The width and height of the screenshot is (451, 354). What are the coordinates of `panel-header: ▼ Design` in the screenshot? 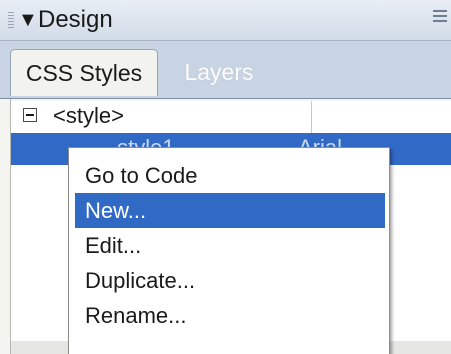 It's located at (225, 20).